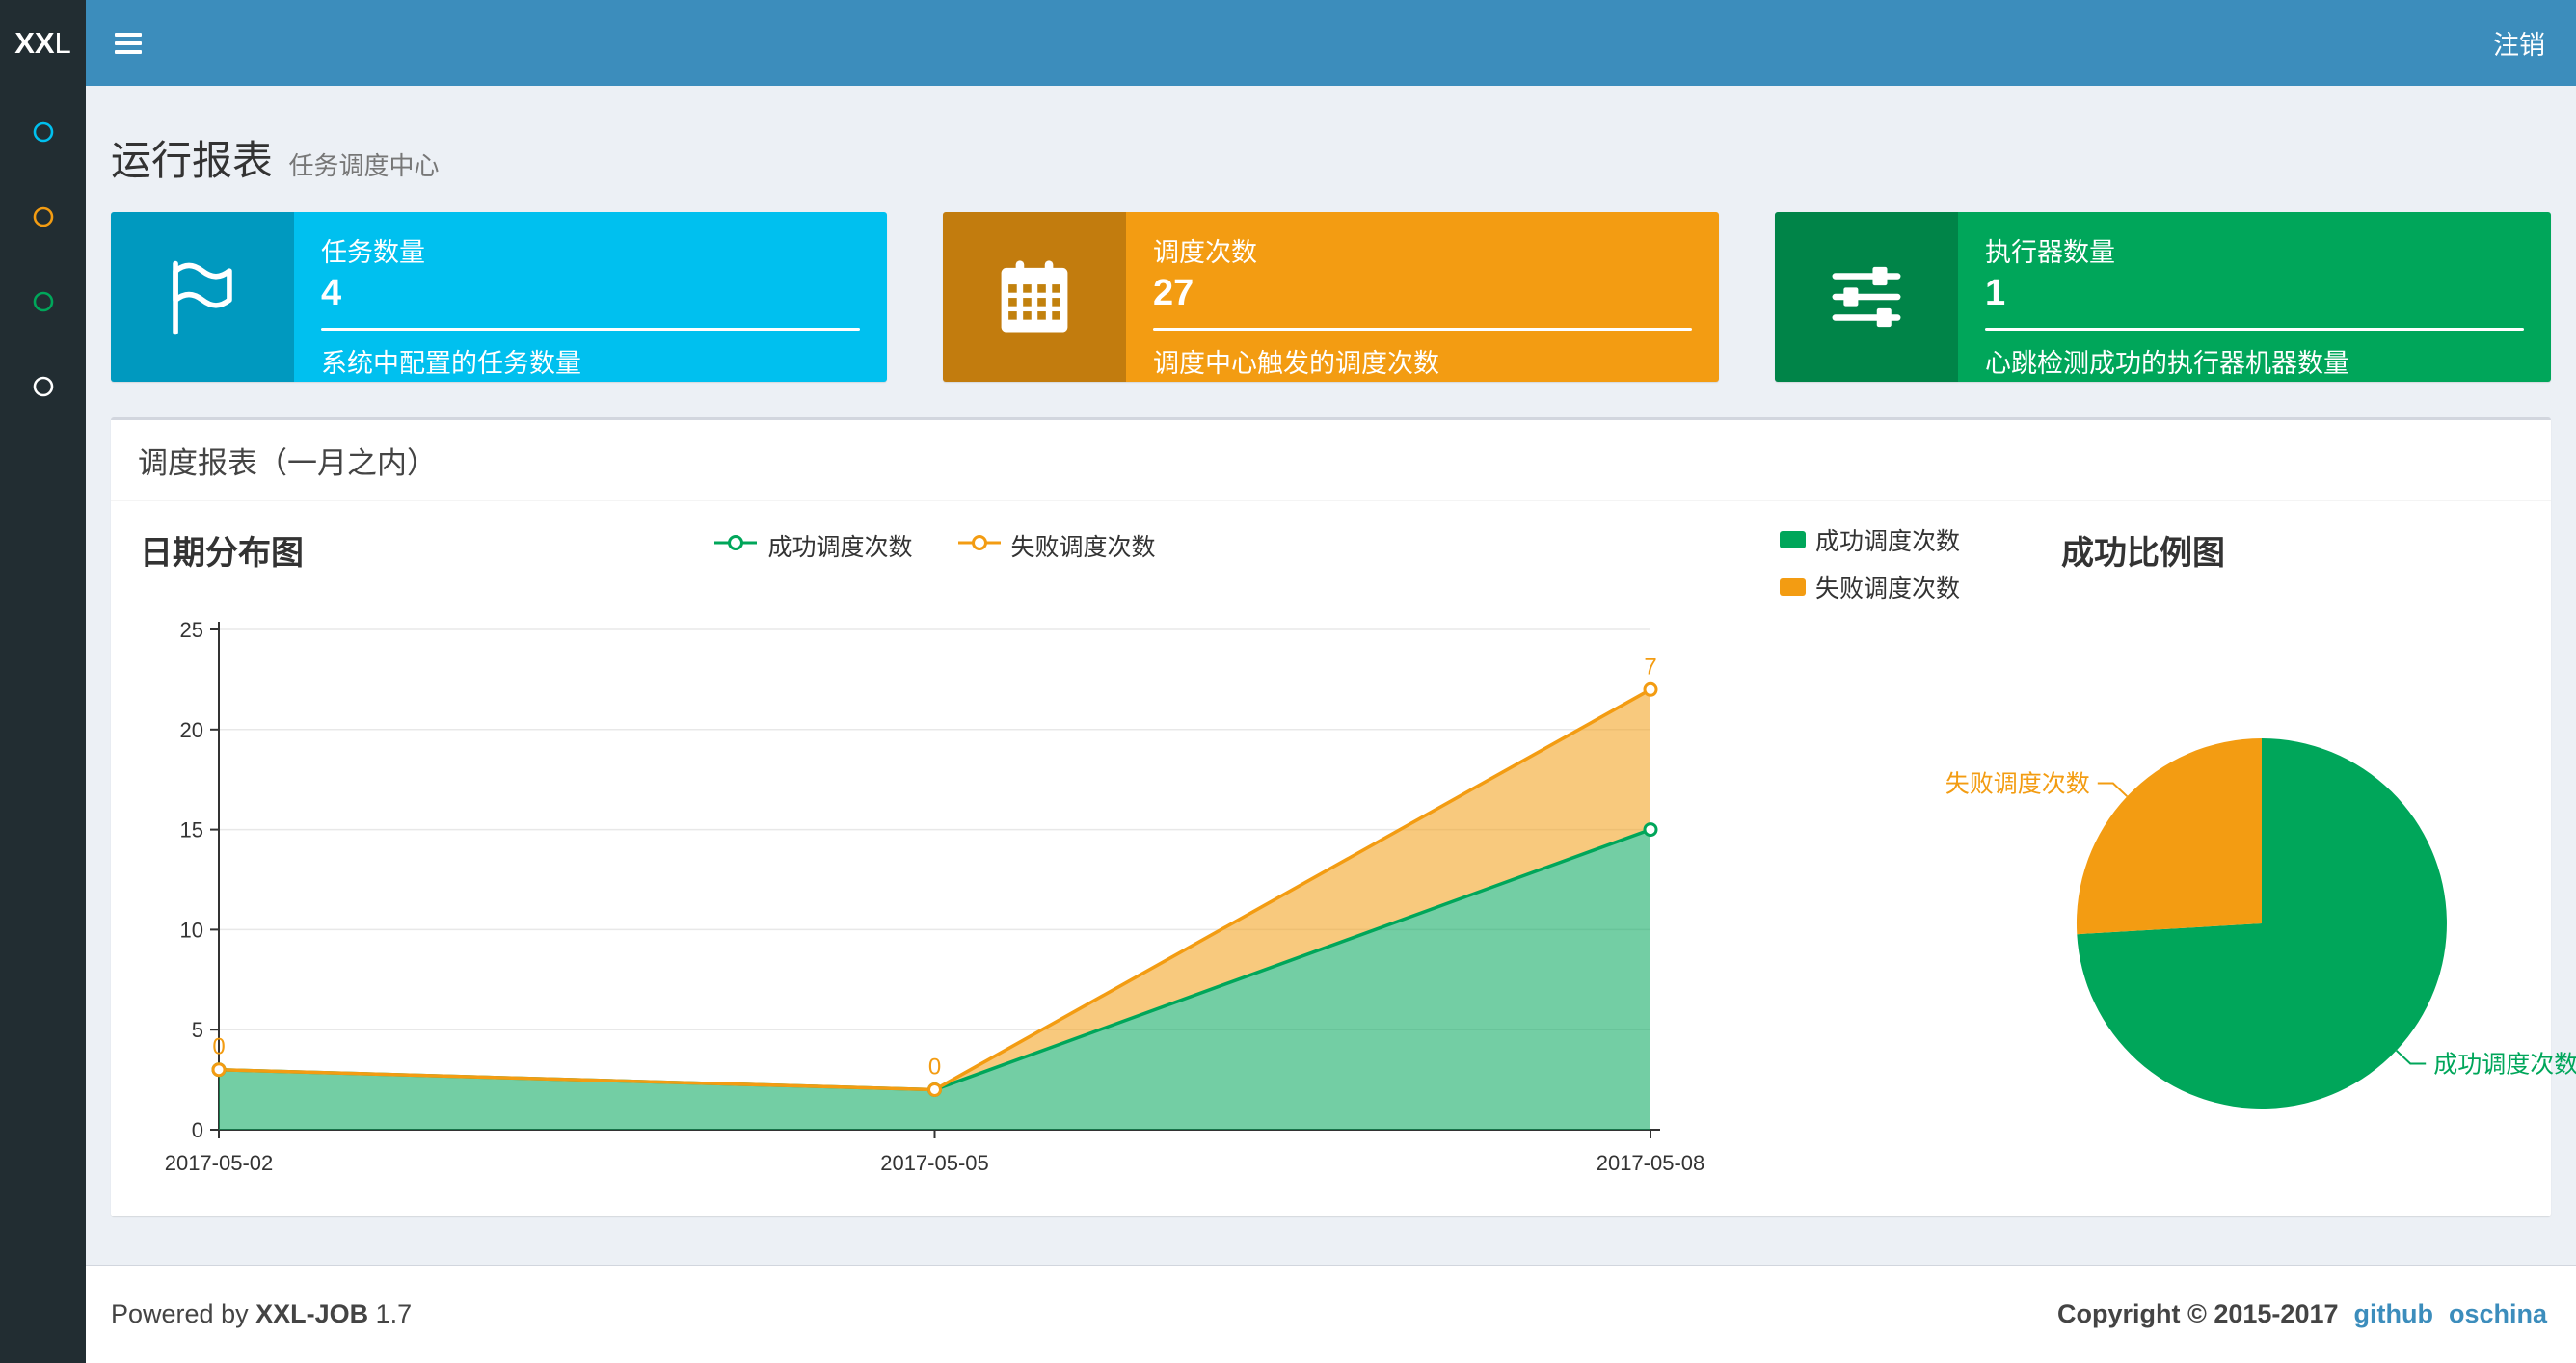 The width and height of the screenshot is (2576, 1363). I want to click on svg-text: 失败调度次数, so click(2018, 784).